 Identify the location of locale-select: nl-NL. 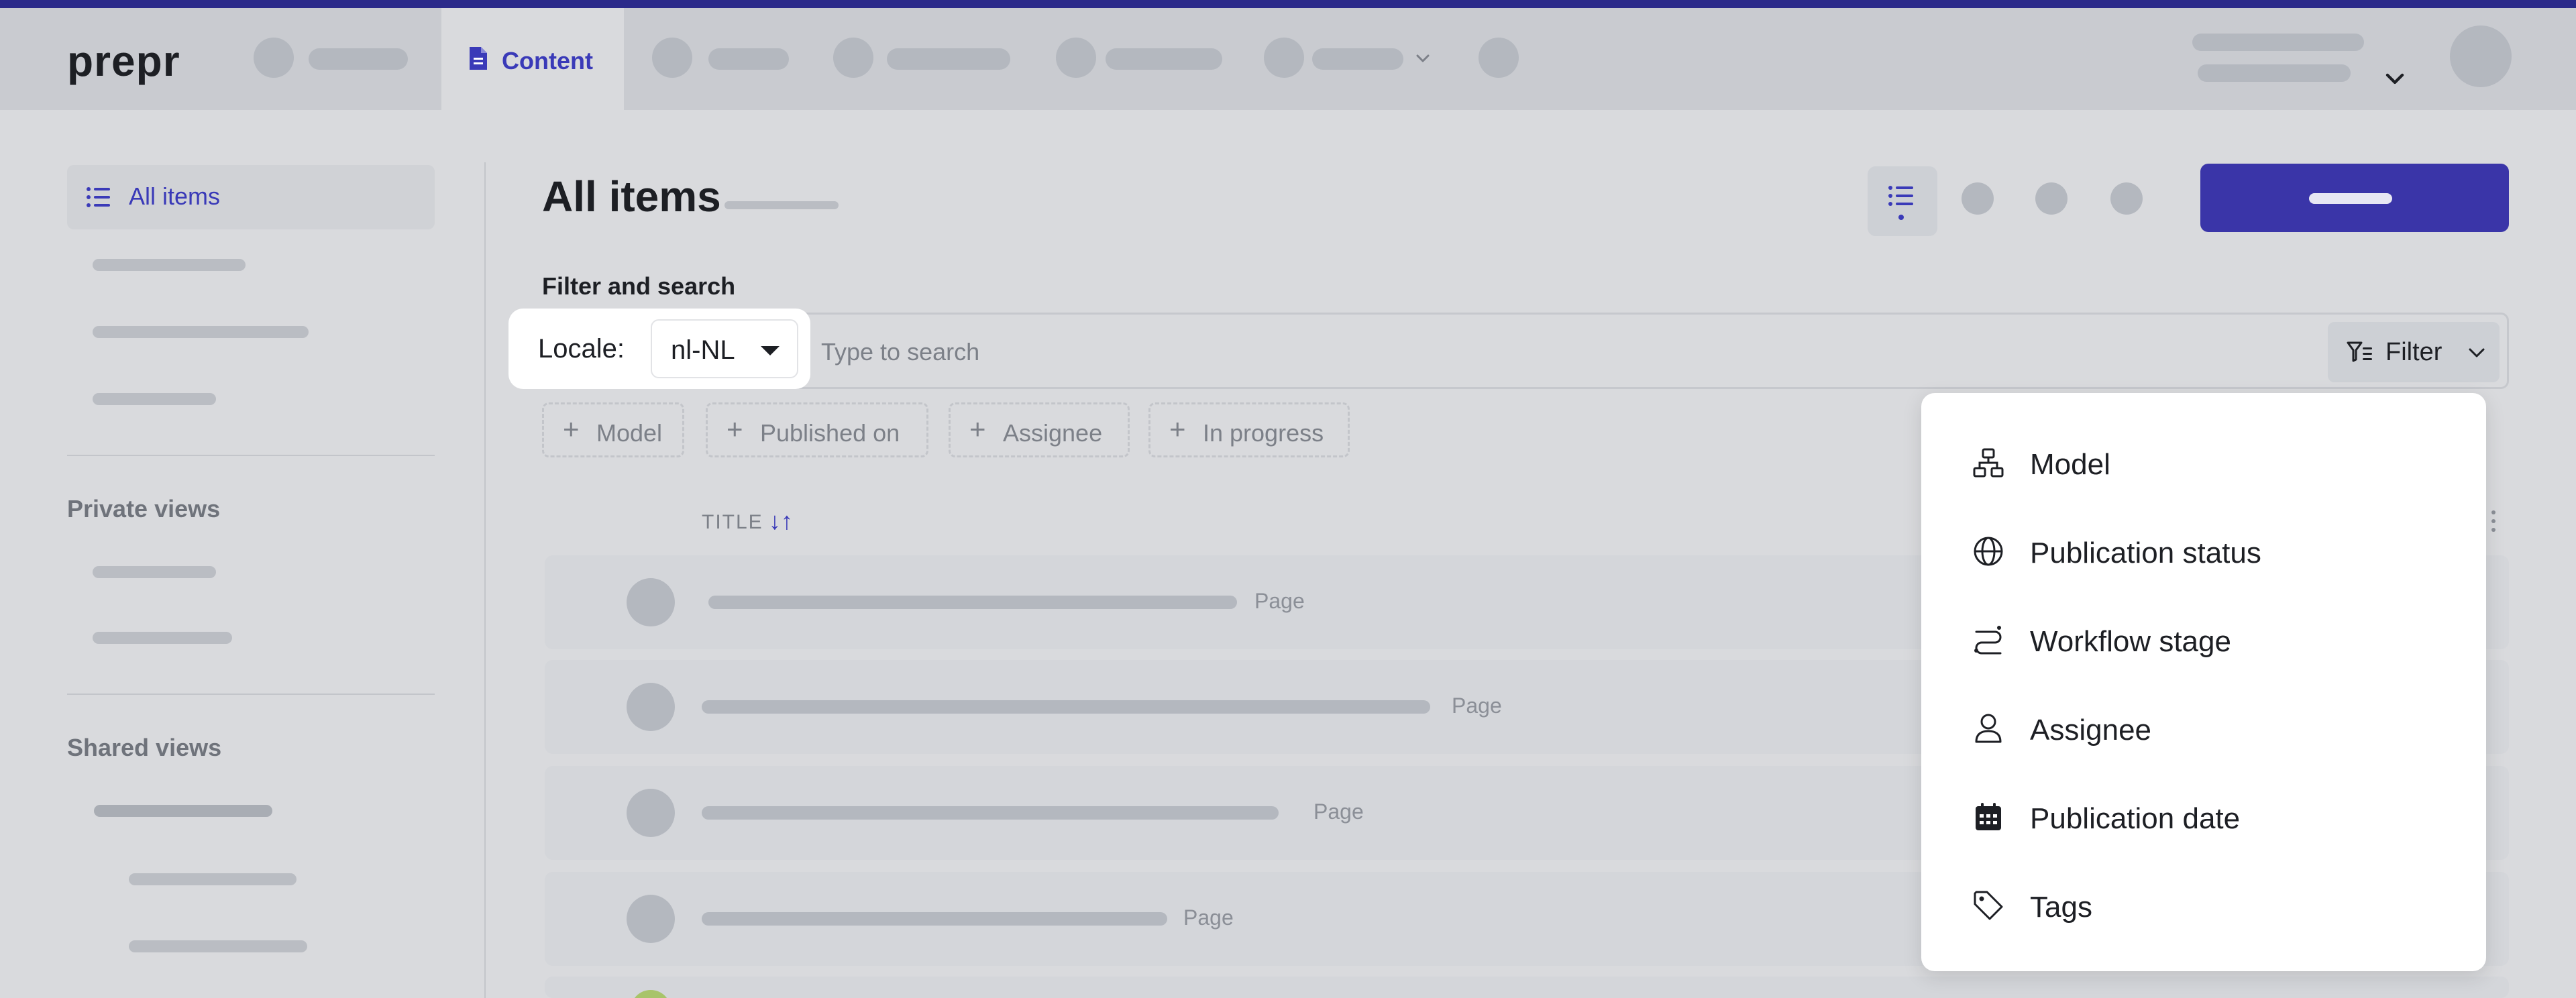
(724, 348).